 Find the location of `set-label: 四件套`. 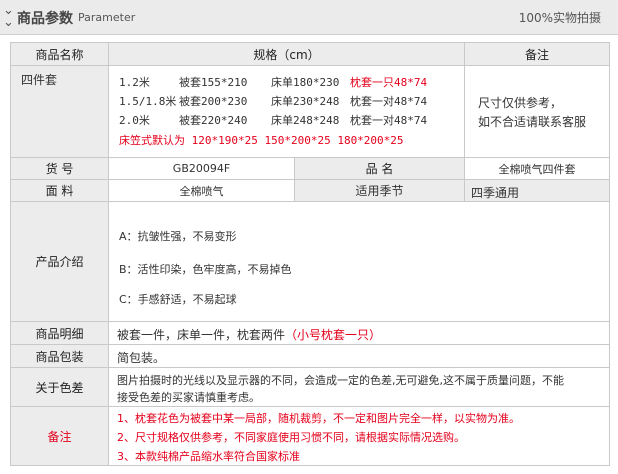

set-label: 四件套 is located at coordinates (39, 80).